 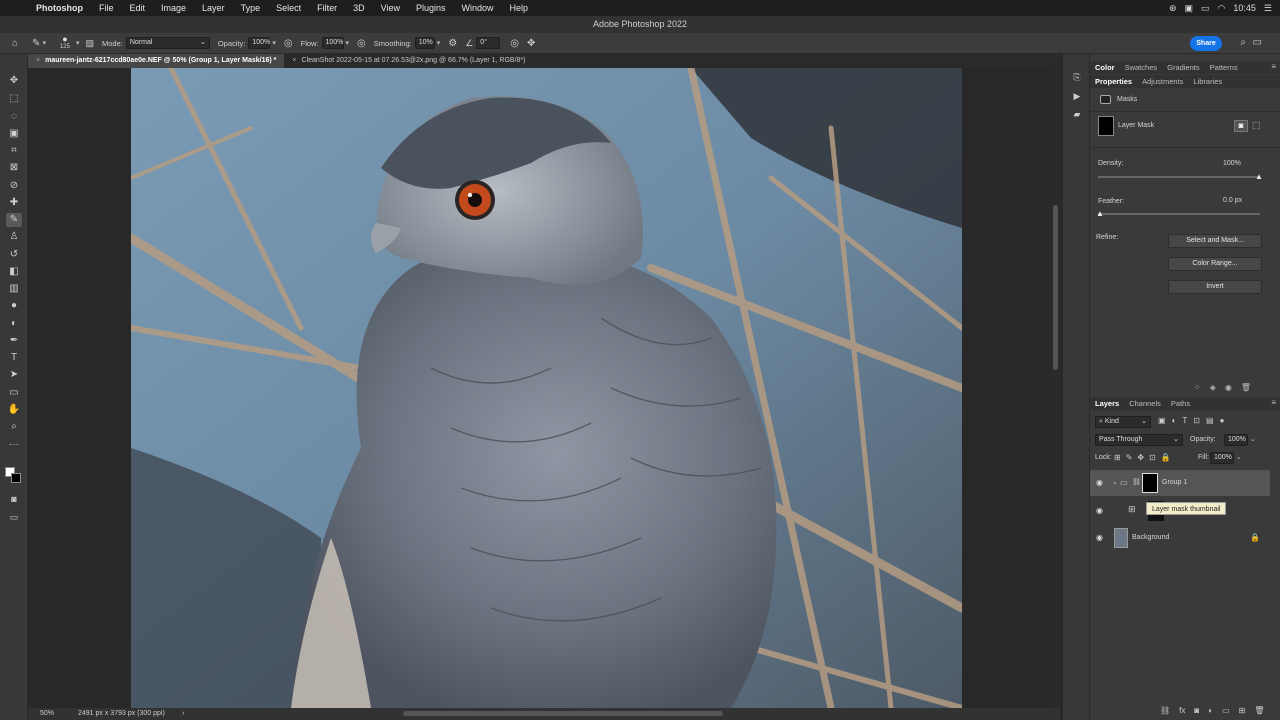 What do you see at coordinates (138, 8) in the screenshot?
I see `menu-edit: Edit` at bounding box center [138, 8].